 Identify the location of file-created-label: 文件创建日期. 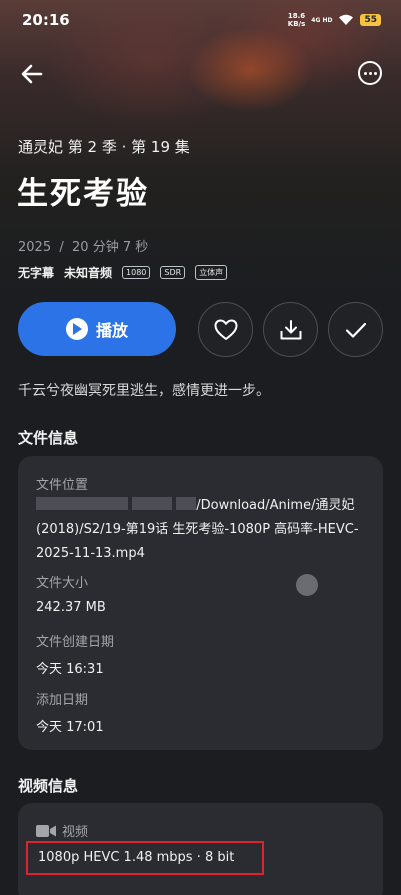
(75, 642).